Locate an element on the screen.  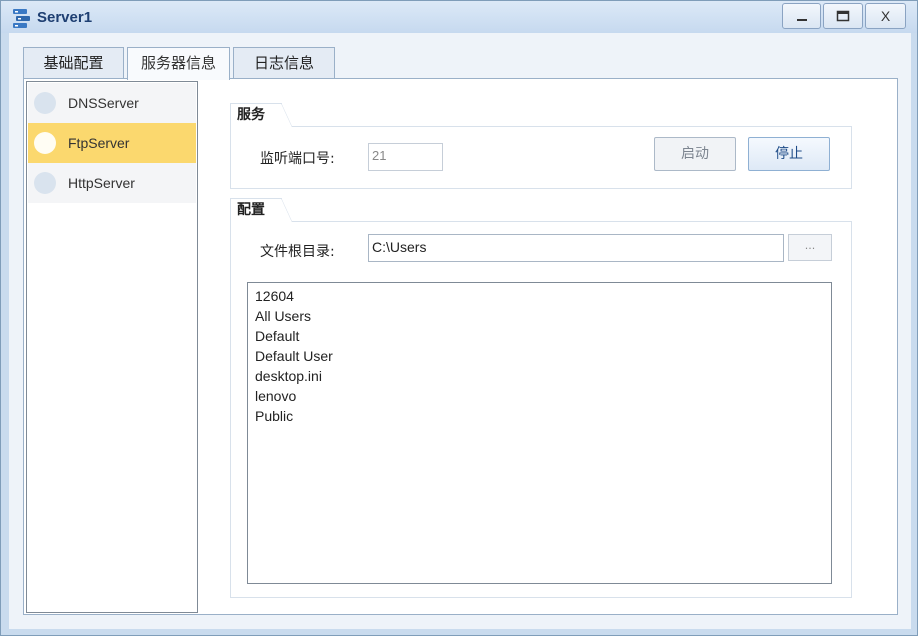
service-group-title: 服务 is located at coordinates (261, 115).